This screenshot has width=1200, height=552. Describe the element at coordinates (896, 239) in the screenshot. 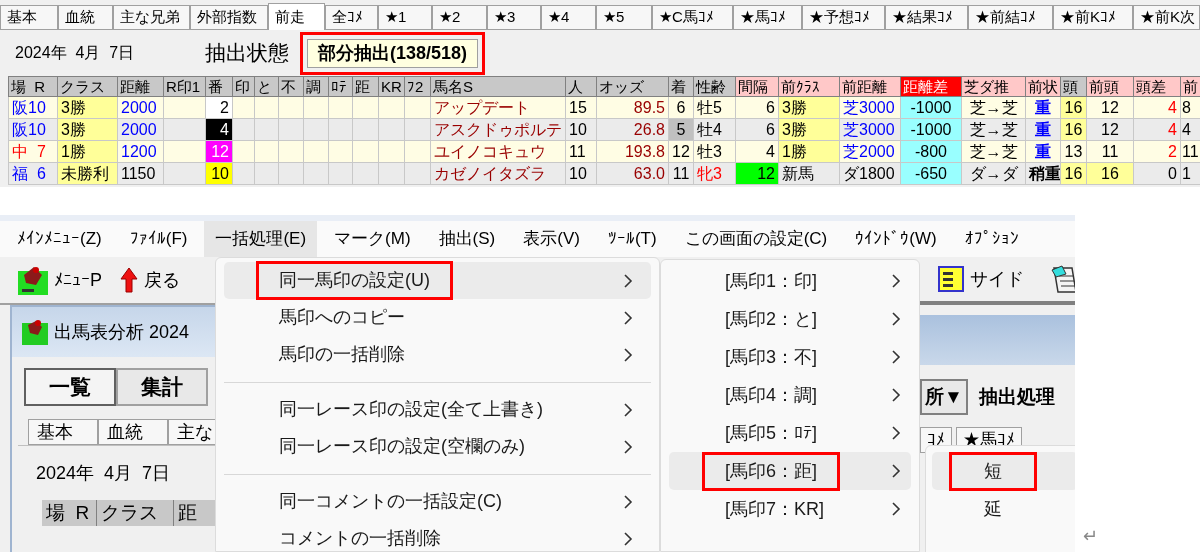

I see `menu-bar-item: ｳｲﾝﾄﾞｳ(W)` at that location.